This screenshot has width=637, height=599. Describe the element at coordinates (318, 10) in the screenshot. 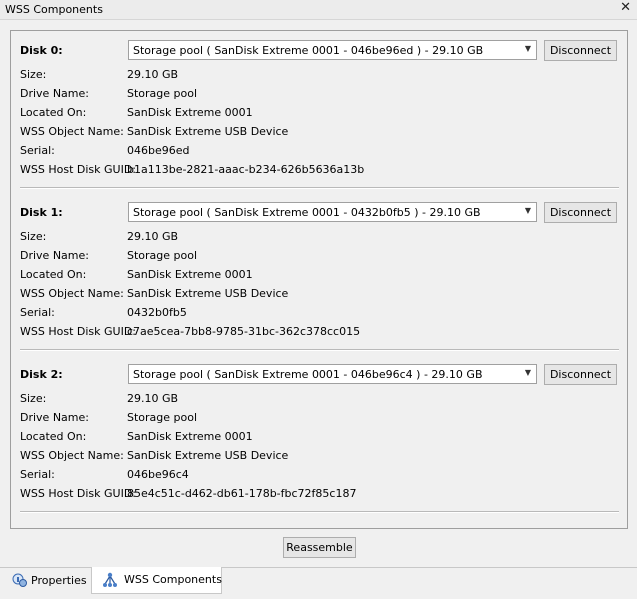

I see `window-titlebar: WSS Components ✕` at that location.